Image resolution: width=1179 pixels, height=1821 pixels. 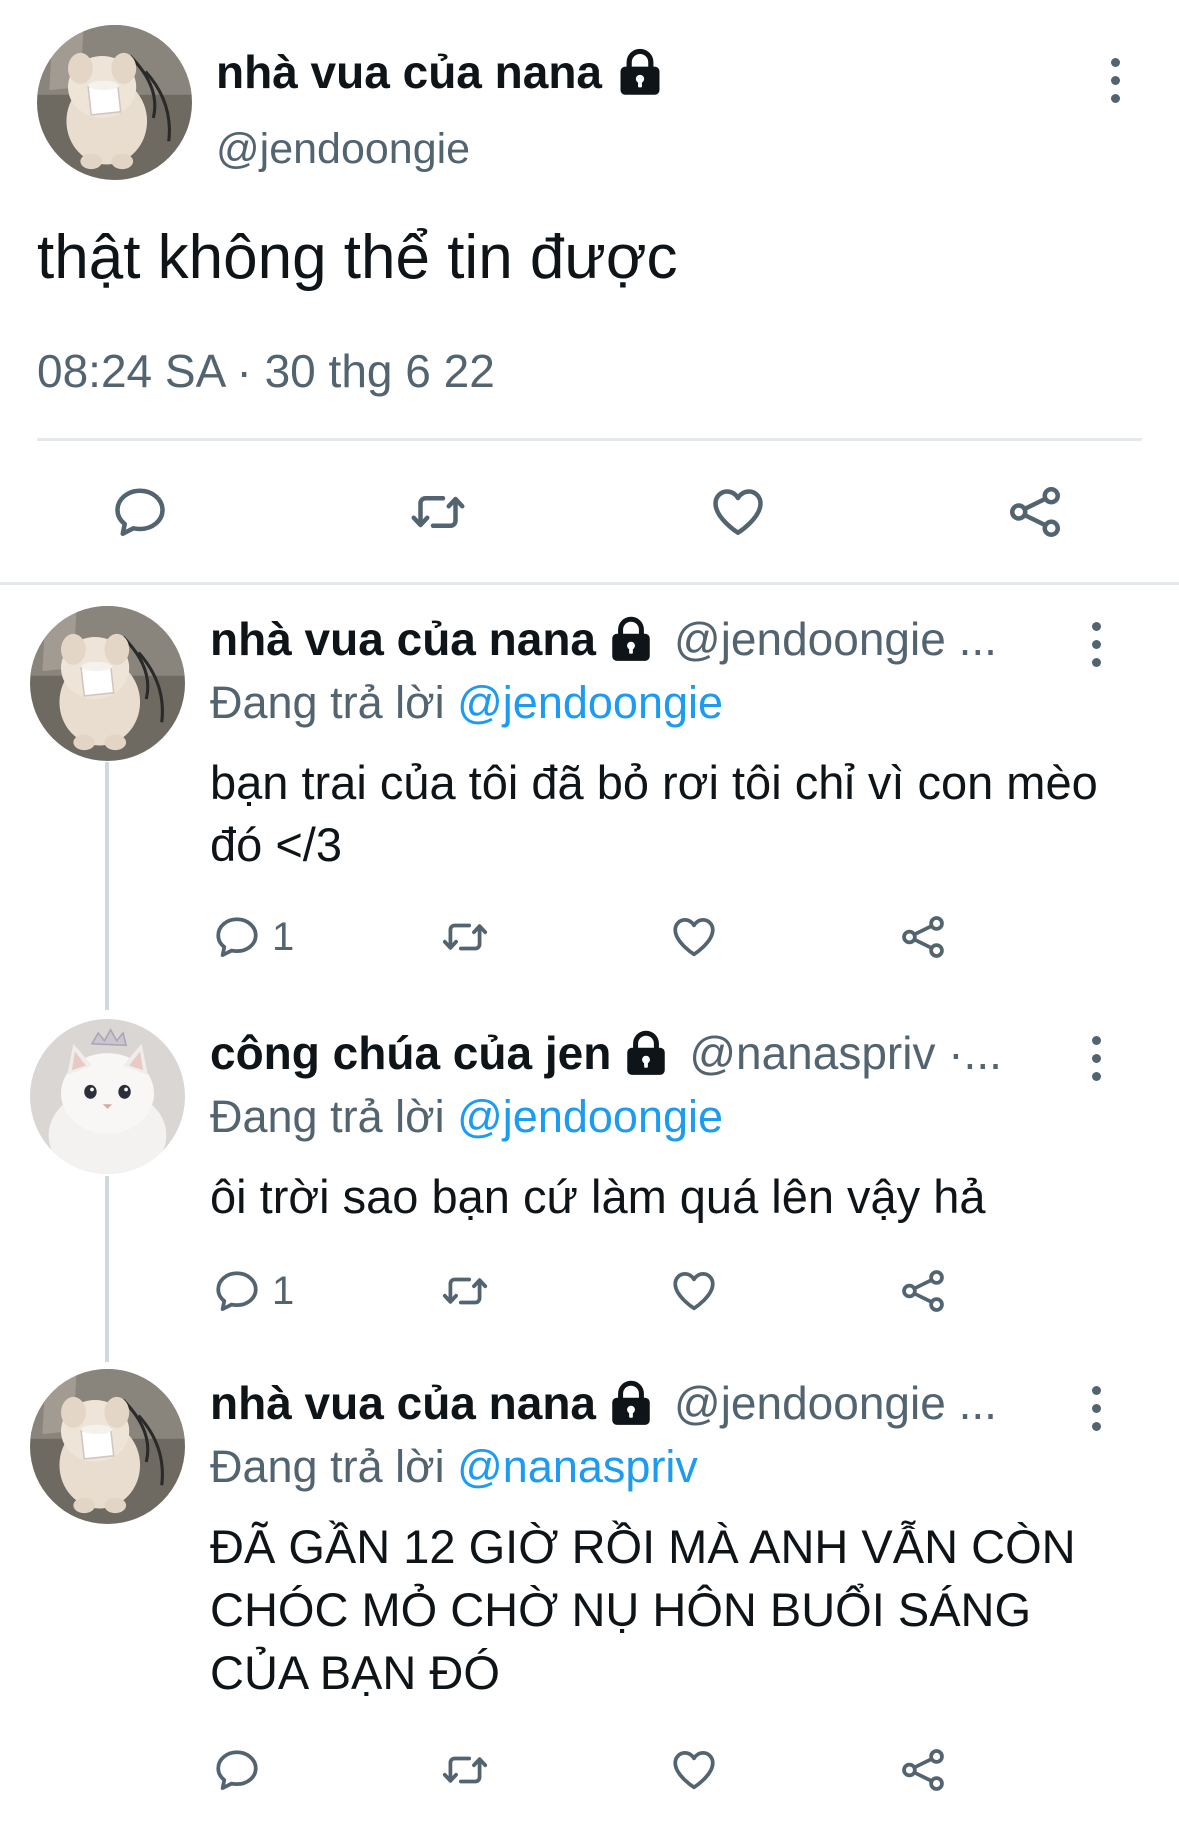 What do you see at coordinates (410, 1053) in the screenshot?
I see `display-name: công chúa của jen` at bounding box center [410, 1053].